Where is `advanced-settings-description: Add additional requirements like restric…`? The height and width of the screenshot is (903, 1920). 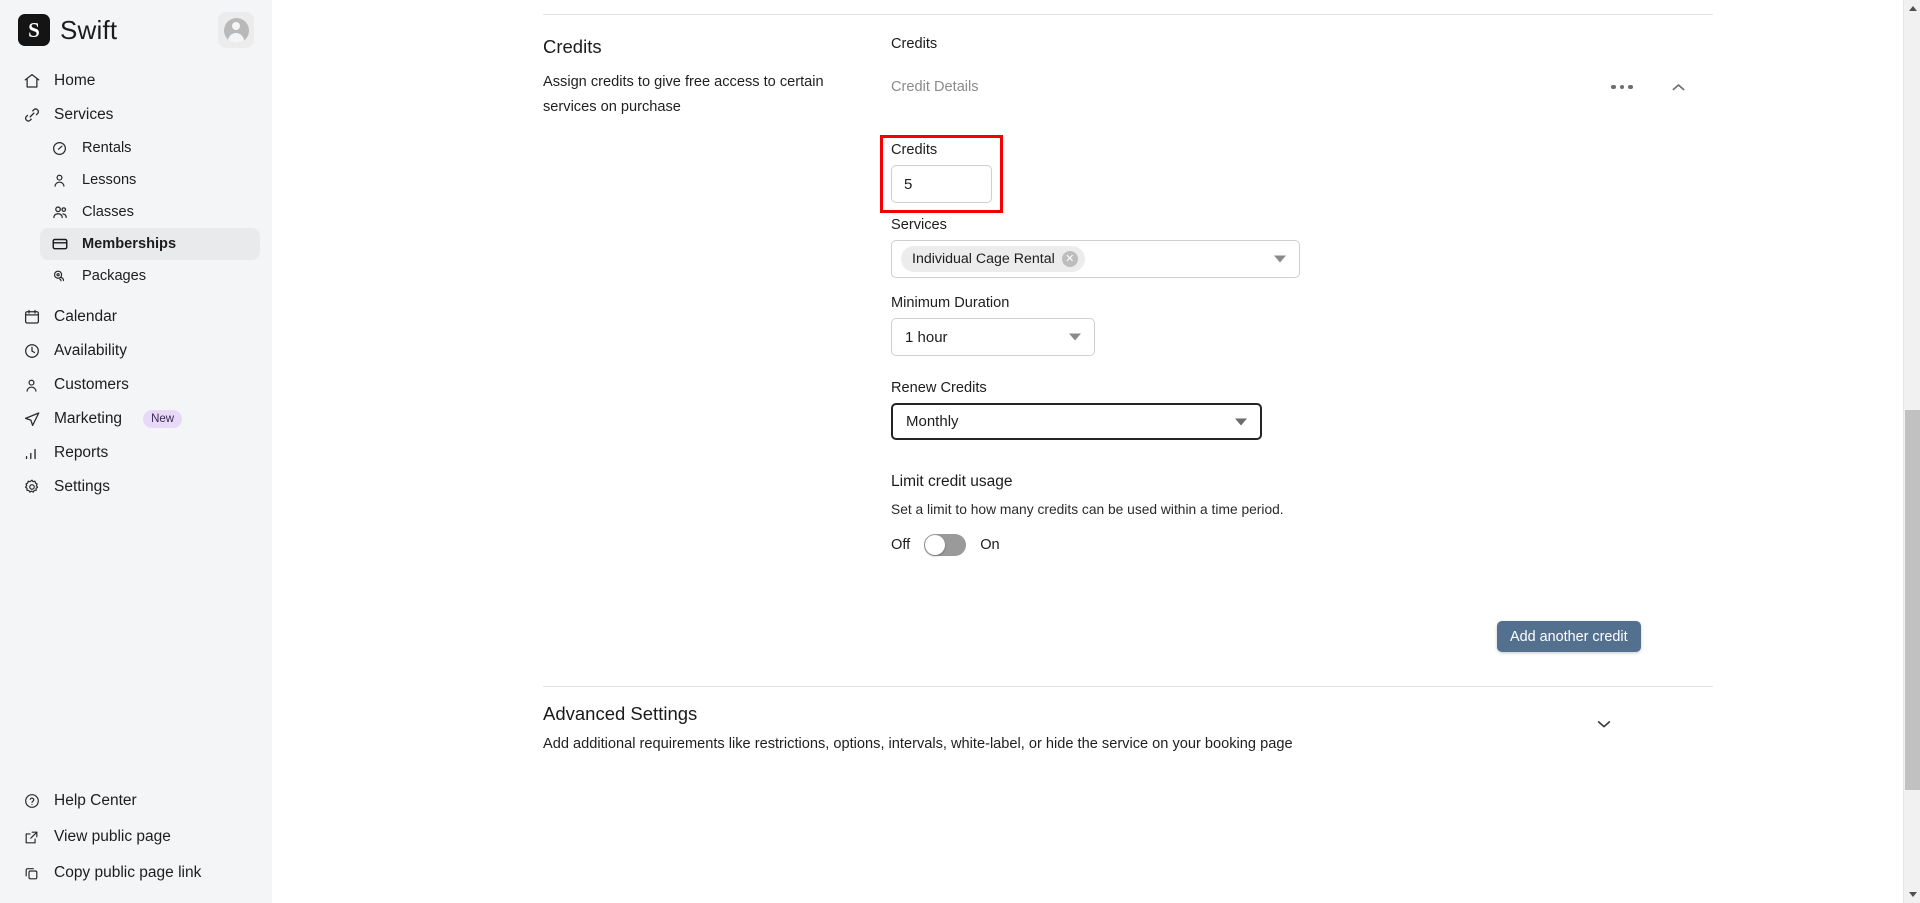 advanced-settings-description: Add additional requirements like restric… is located at coordinates (918, 744).